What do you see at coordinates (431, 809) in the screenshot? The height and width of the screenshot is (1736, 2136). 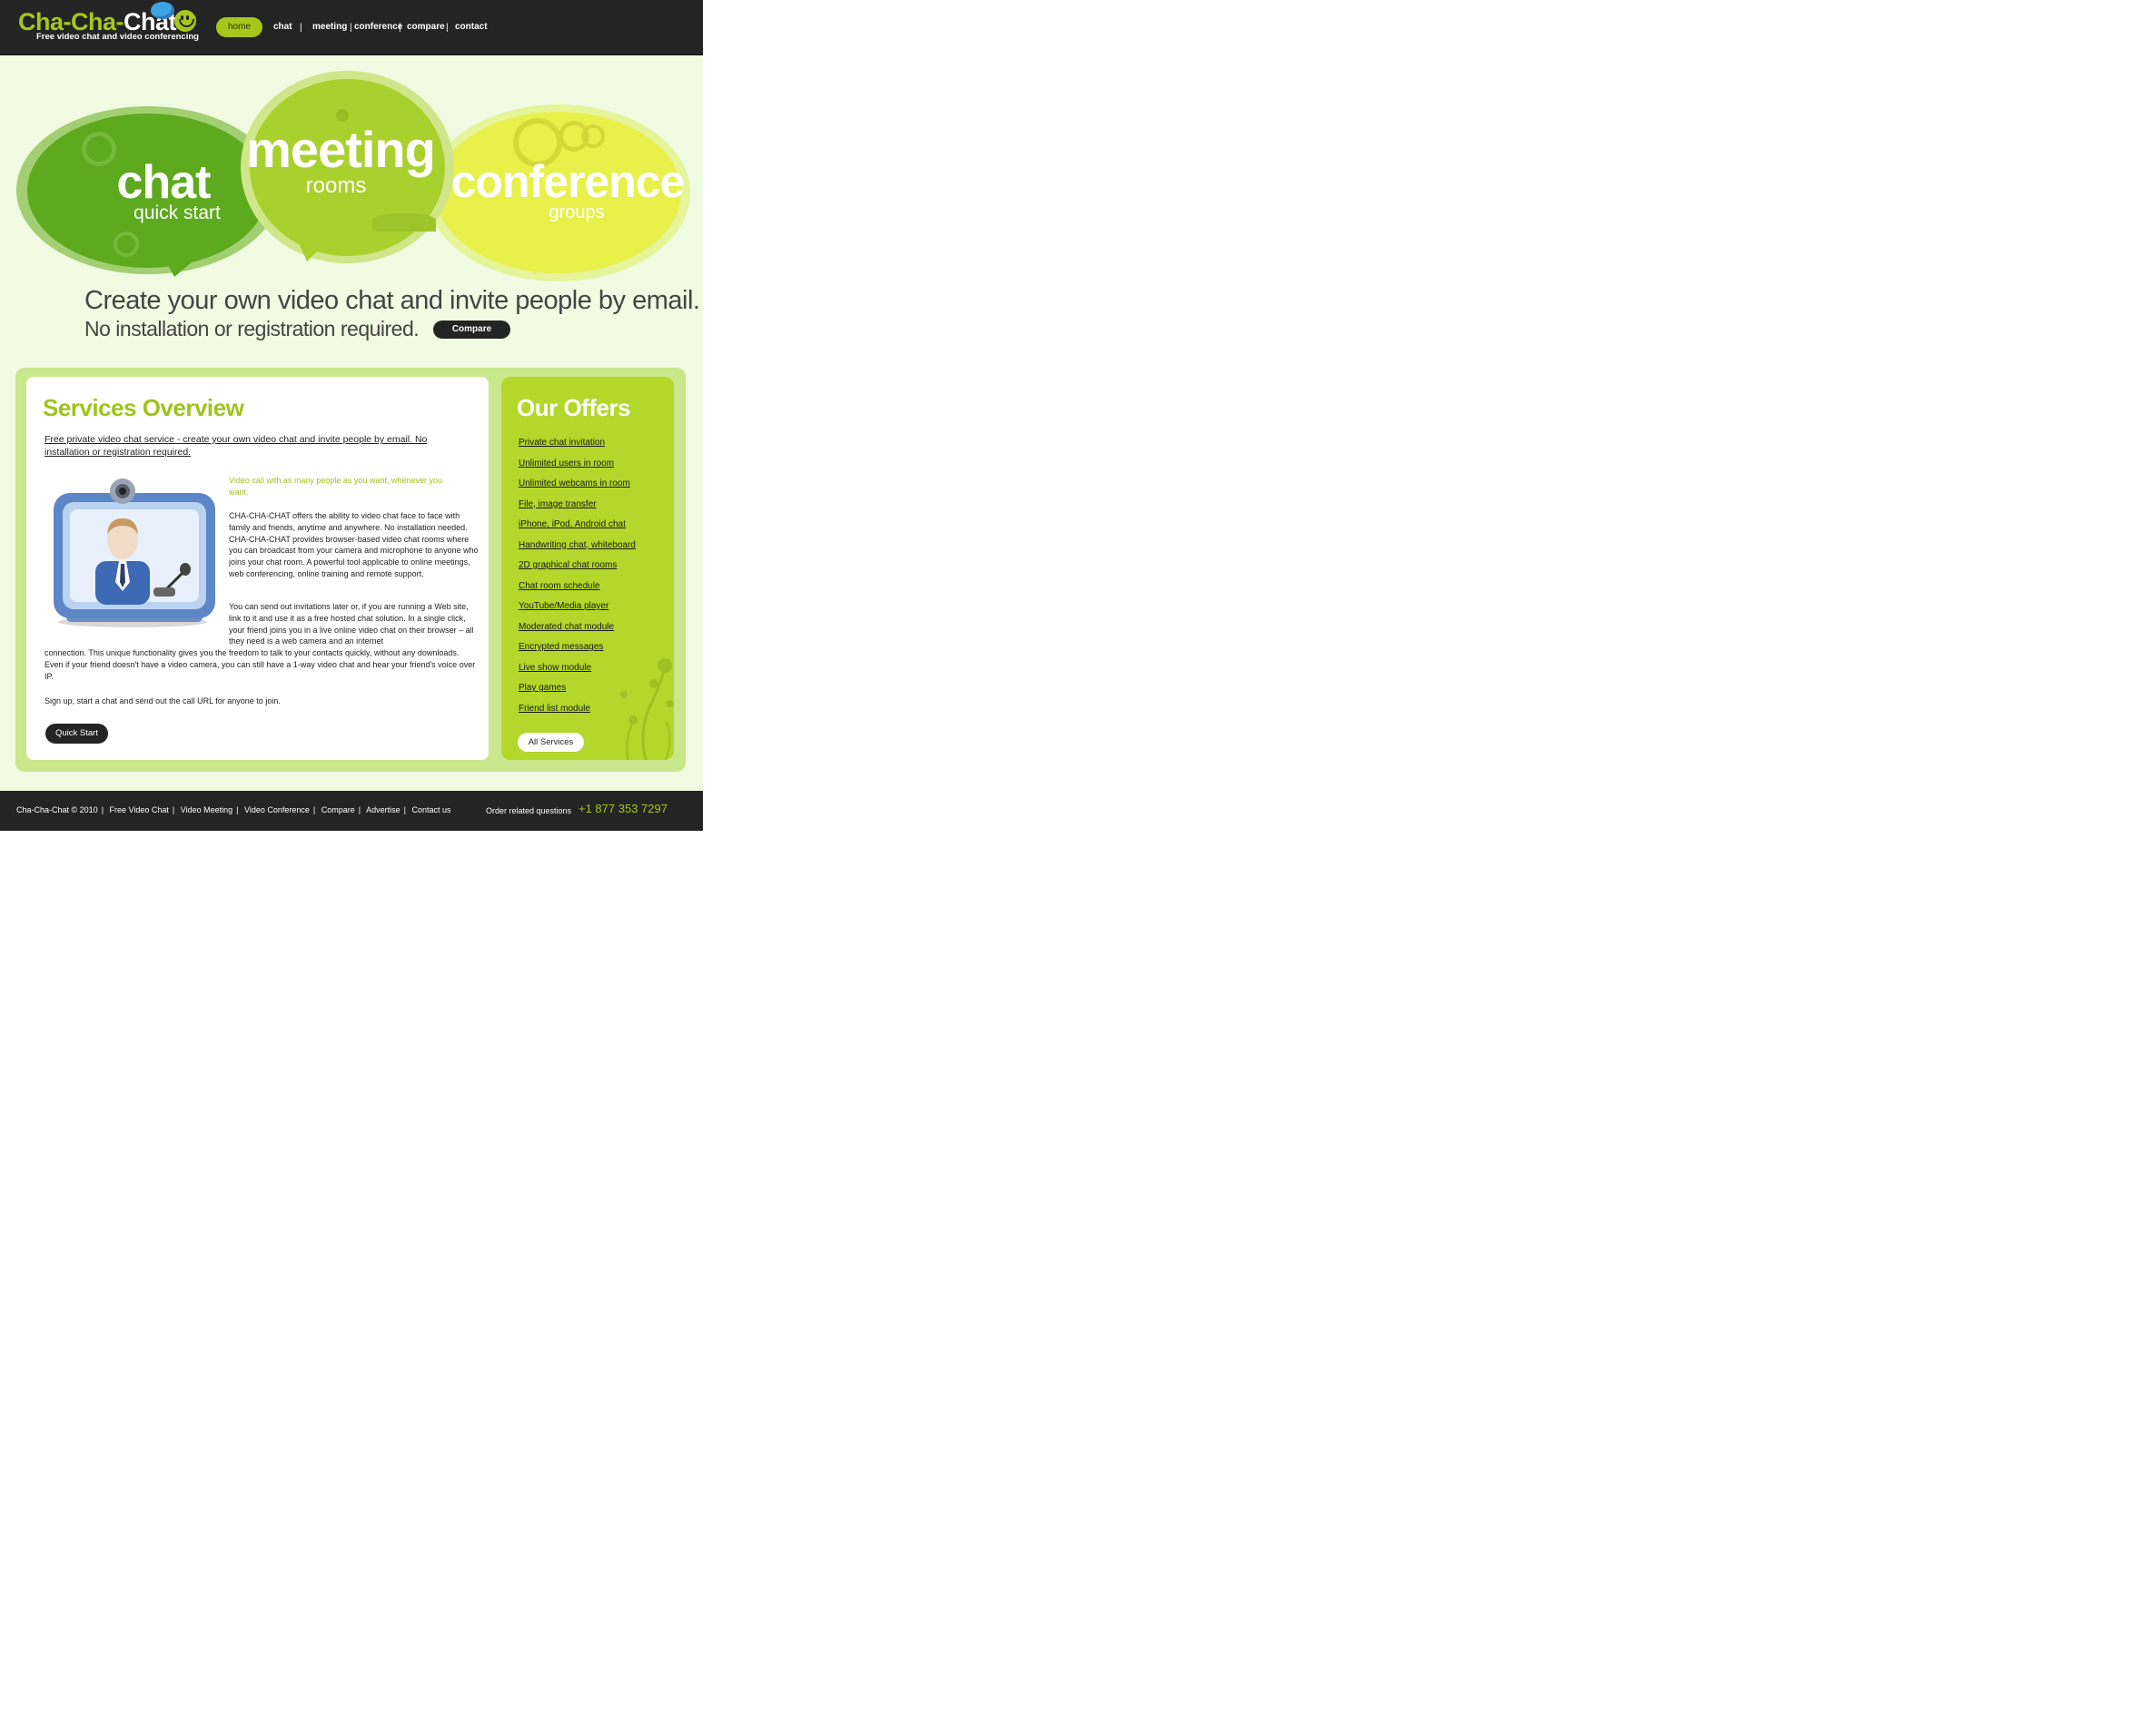 I see `footer-link-contact-us: Contact us` at bounding box center [431, 809].